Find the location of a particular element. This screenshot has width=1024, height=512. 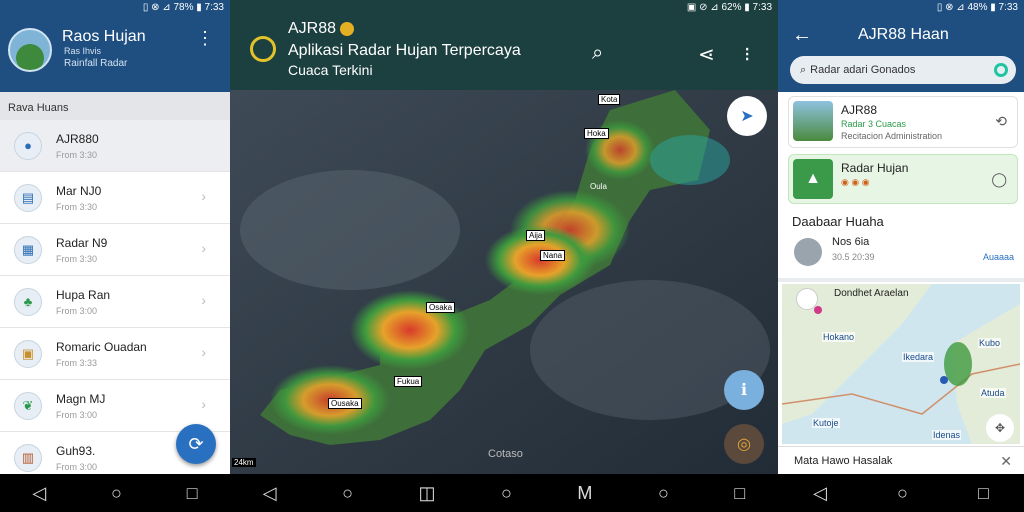

search-bar: ⌕ Radar adari Gonados is located at coordinates (903, 70).